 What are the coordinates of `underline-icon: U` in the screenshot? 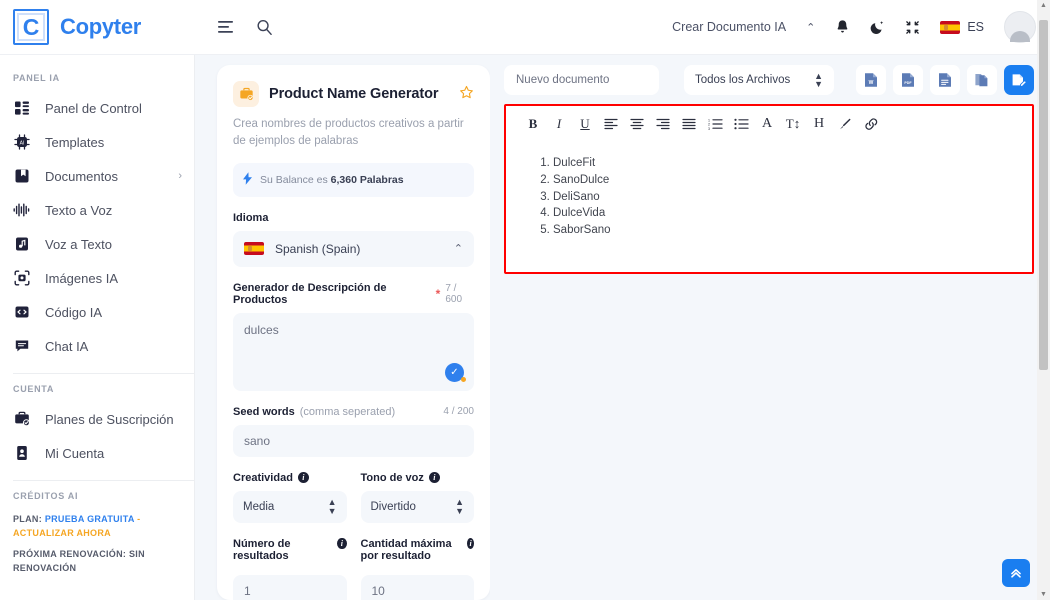 It's located at (585, 124).